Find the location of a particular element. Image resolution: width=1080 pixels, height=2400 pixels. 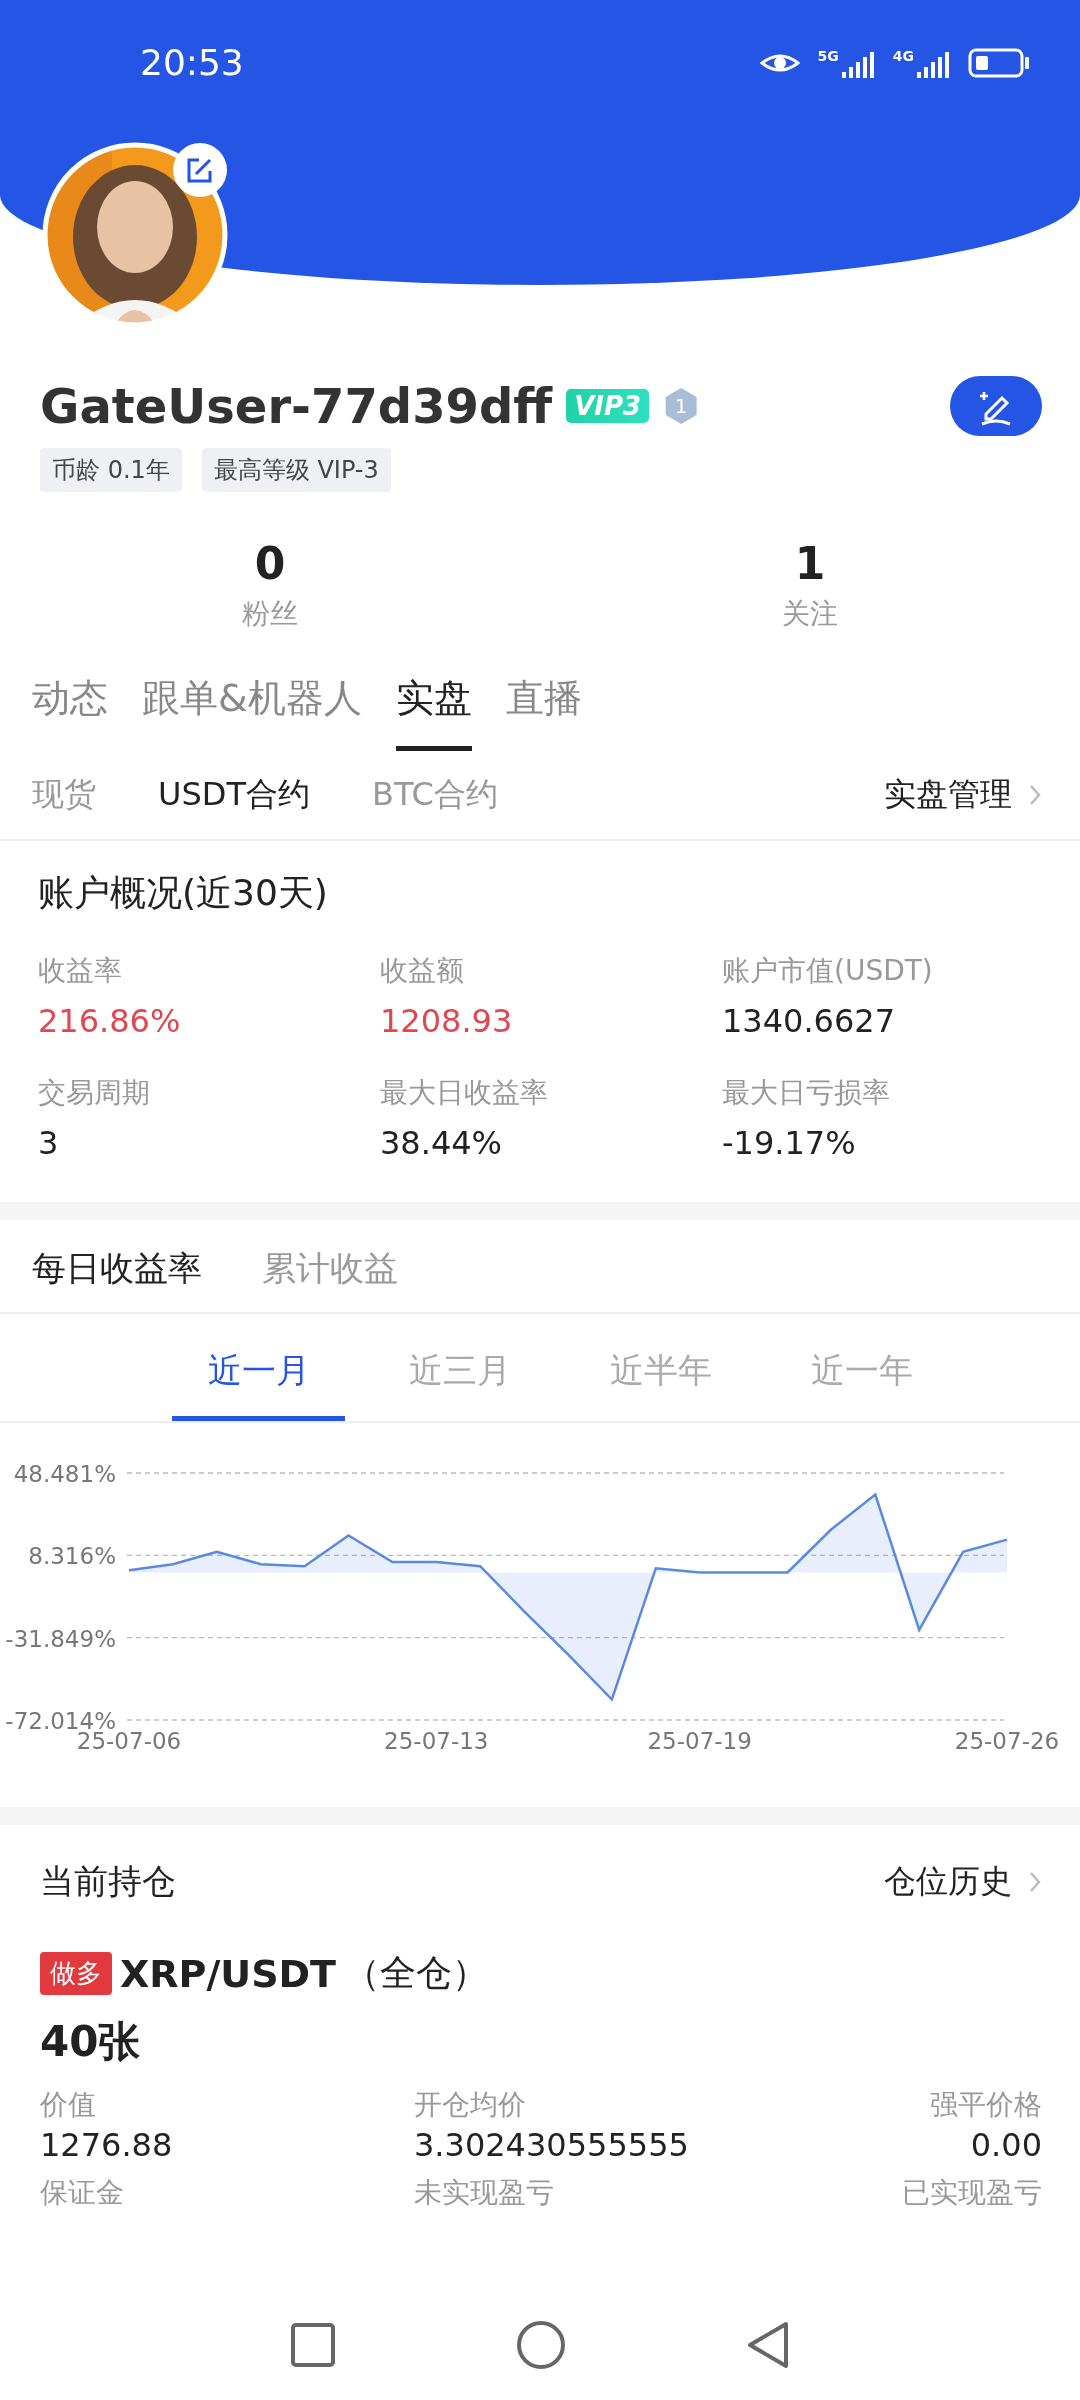

section-title: 账户概况(近30天) is located at coordinates (183, 893).